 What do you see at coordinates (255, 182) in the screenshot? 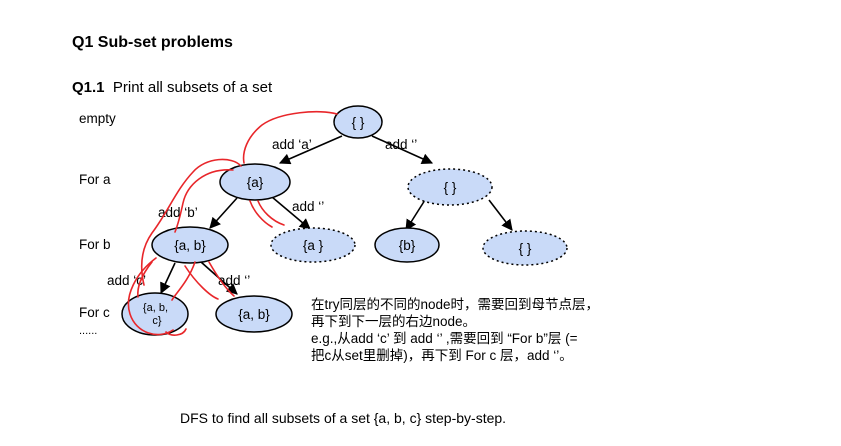
I see `node-label-a: {a}` at bounding box center [255, 182].